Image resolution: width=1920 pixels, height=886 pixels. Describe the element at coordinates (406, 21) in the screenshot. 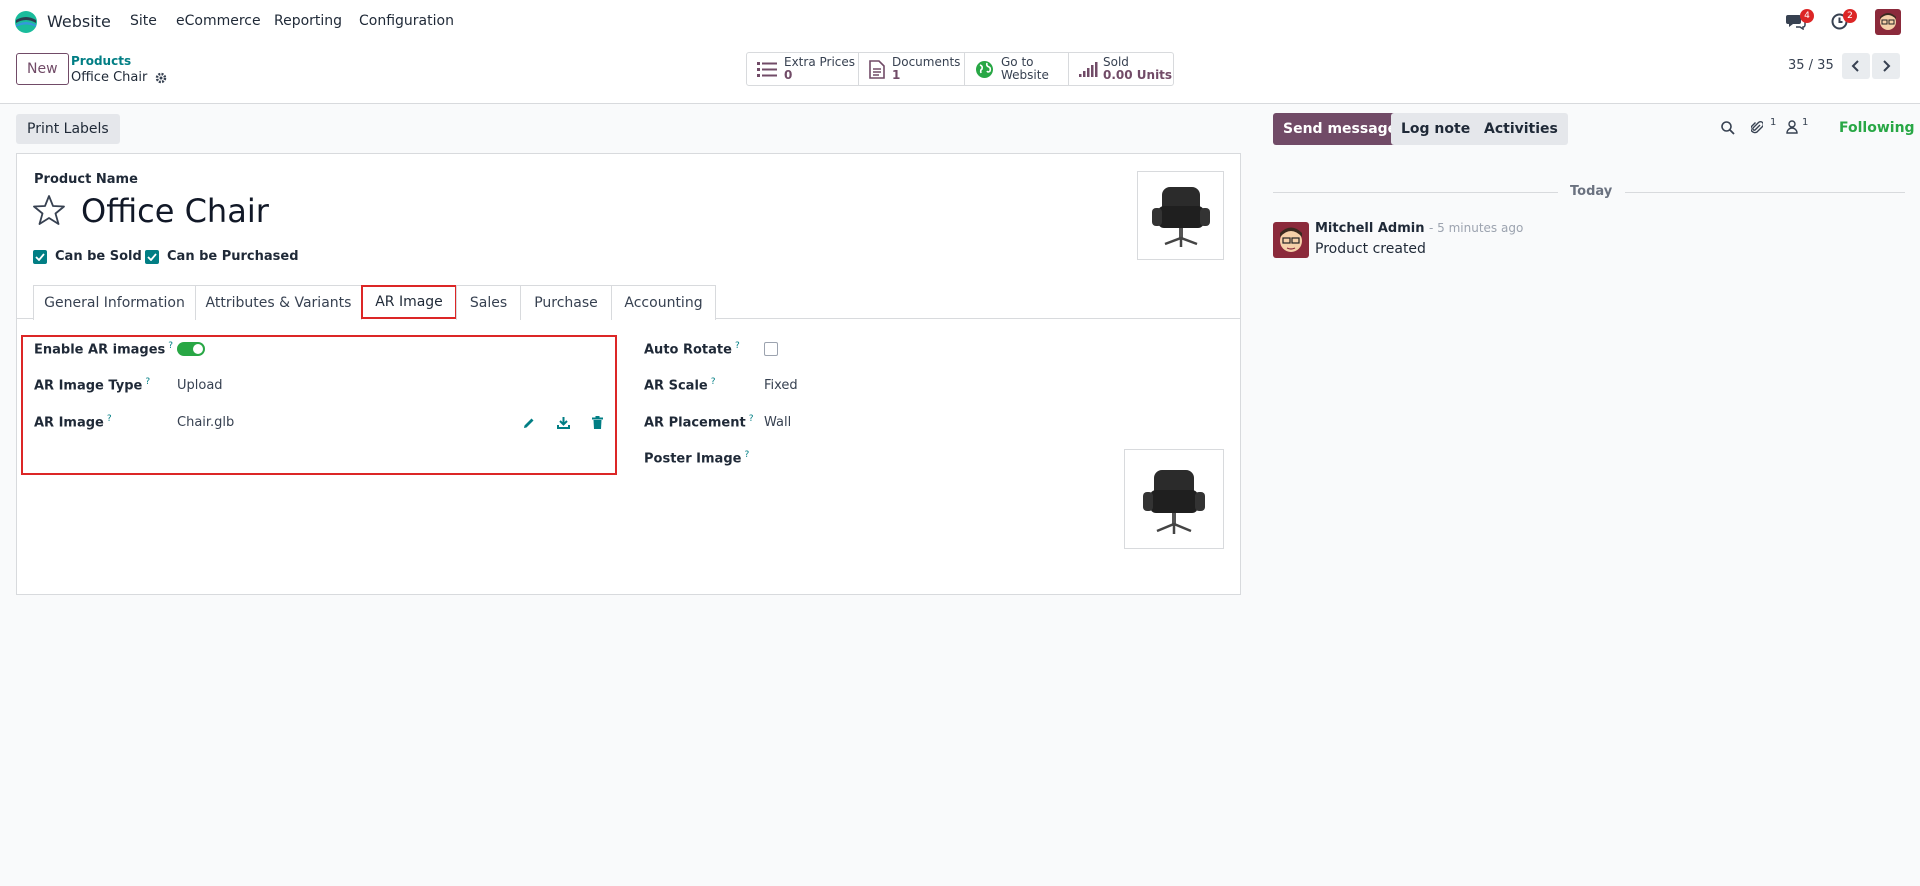

I see `menu-configuration: Configuration` at that location.